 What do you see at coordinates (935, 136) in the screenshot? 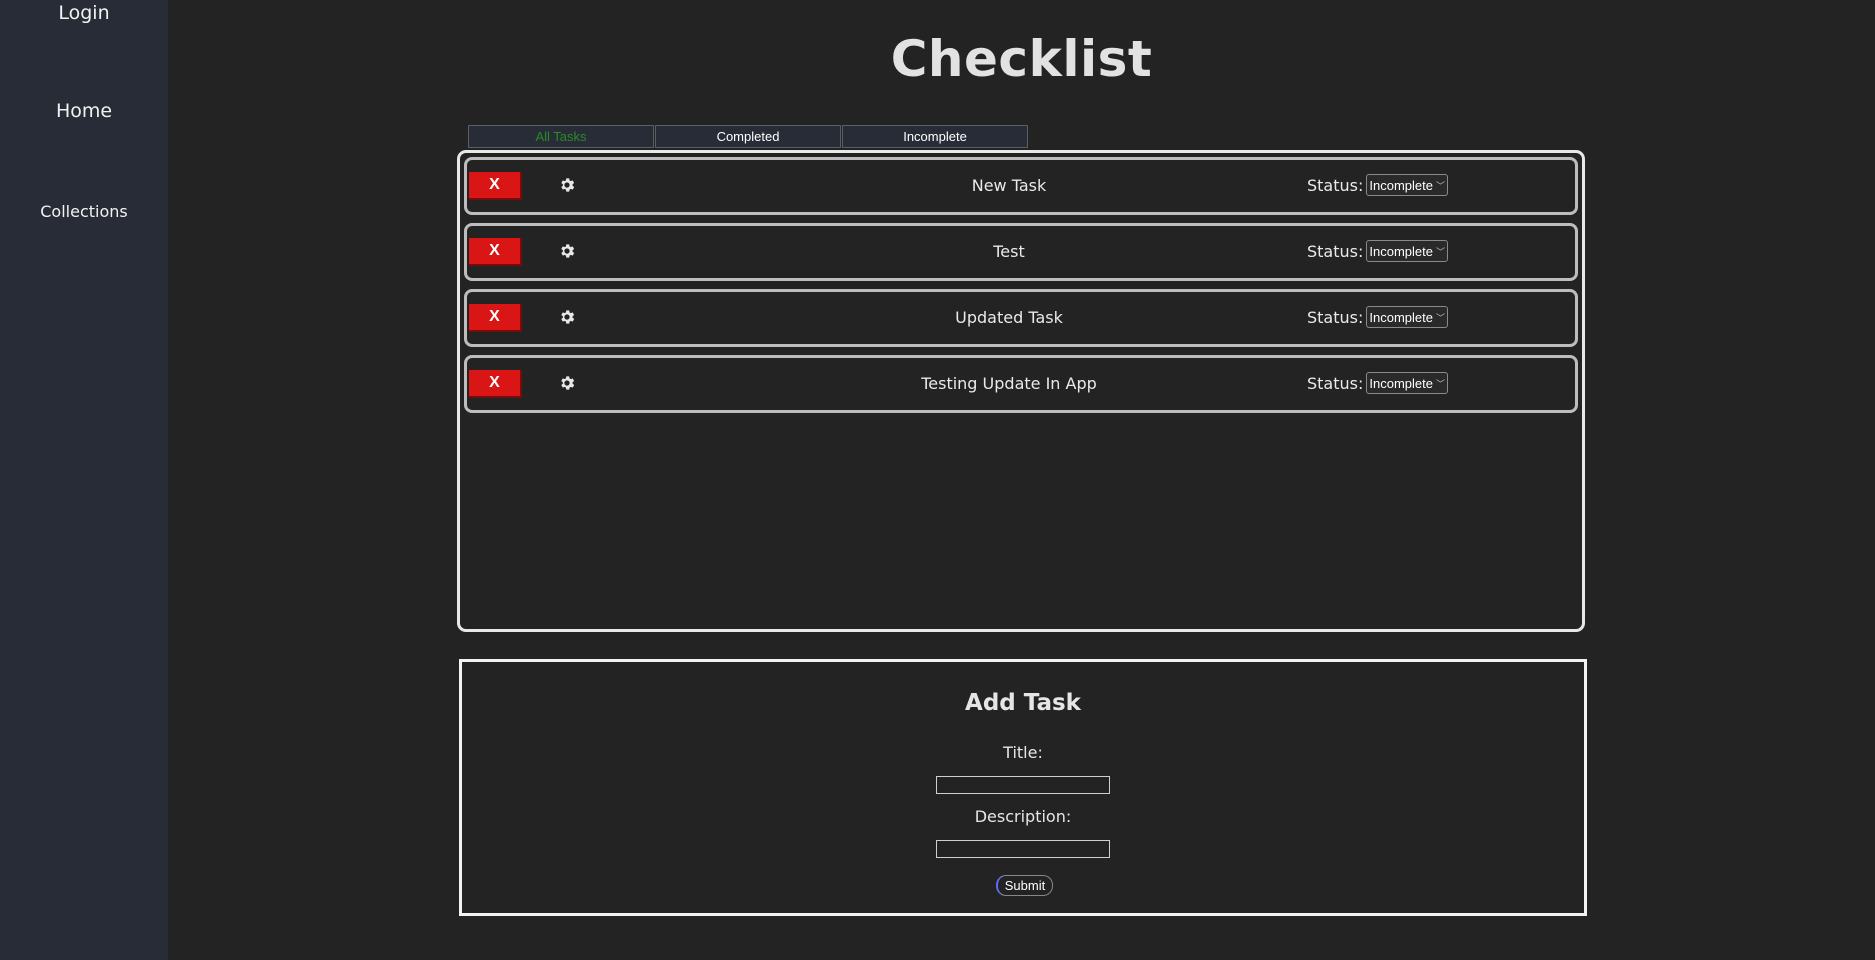
I see `filter-tab-incomplete: Incomplete` at bounding box center [935, 136].